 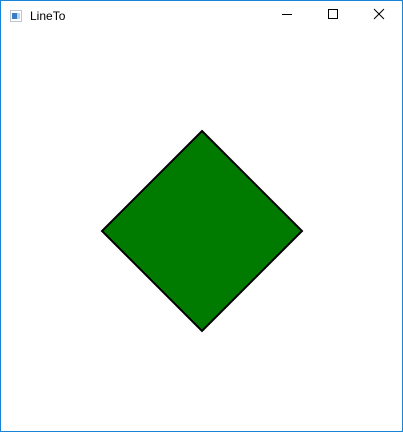 I want to click on app-icon, so click(x=16, y=15).